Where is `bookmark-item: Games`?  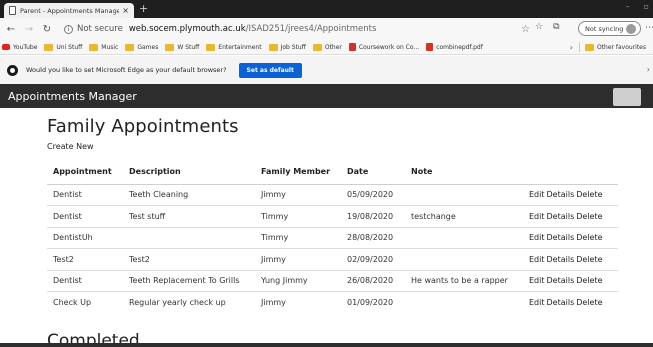 bookmark-item: Games is located at coordinates (142, 47).